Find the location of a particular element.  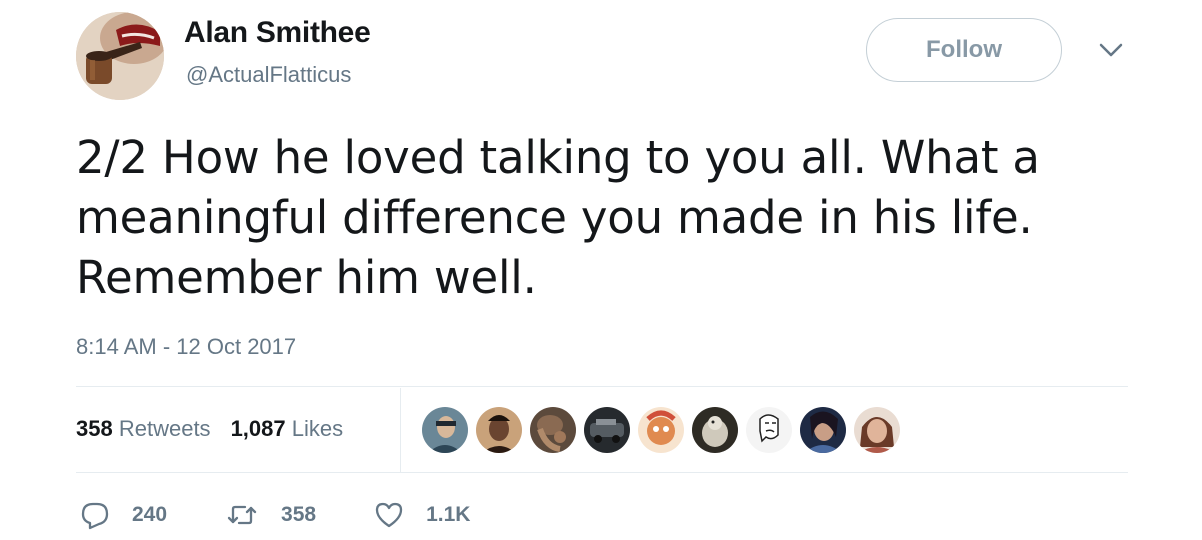

retweet-count: 358 is located at coordinates (299, 514).